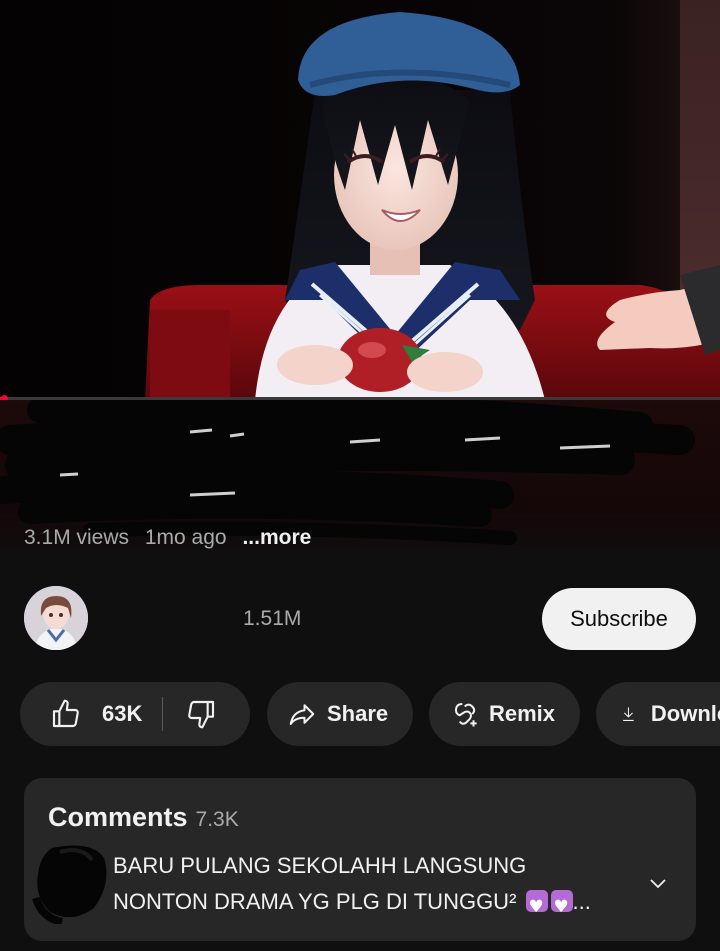  What do you see at coordinates (628, 714) in the screenshot?
I see `download-icon` at bounding box center [628, 714].